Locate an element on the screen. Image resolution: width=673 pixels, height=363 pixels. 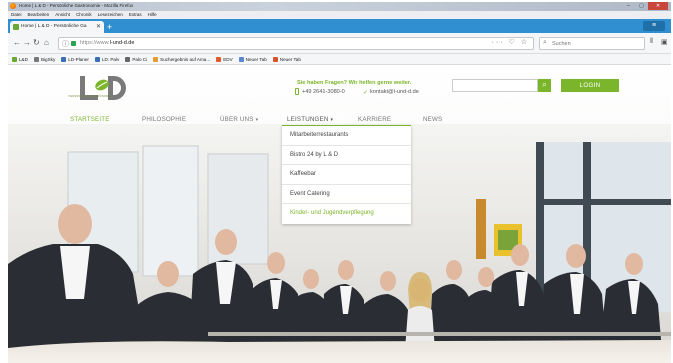
bookmark-item: Palo Ci is located at coordinates (136, 59).